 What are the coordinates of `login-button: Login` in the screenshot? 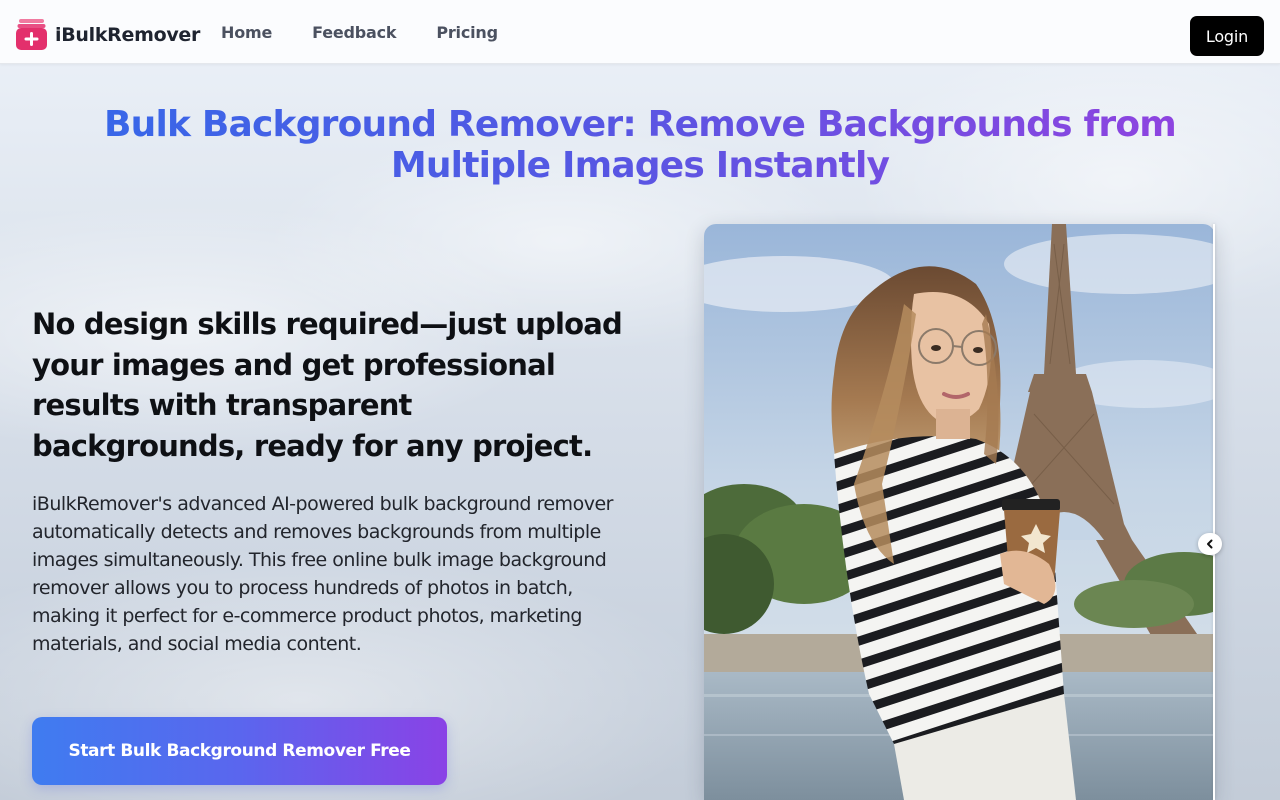 It's located at (1227, 36).